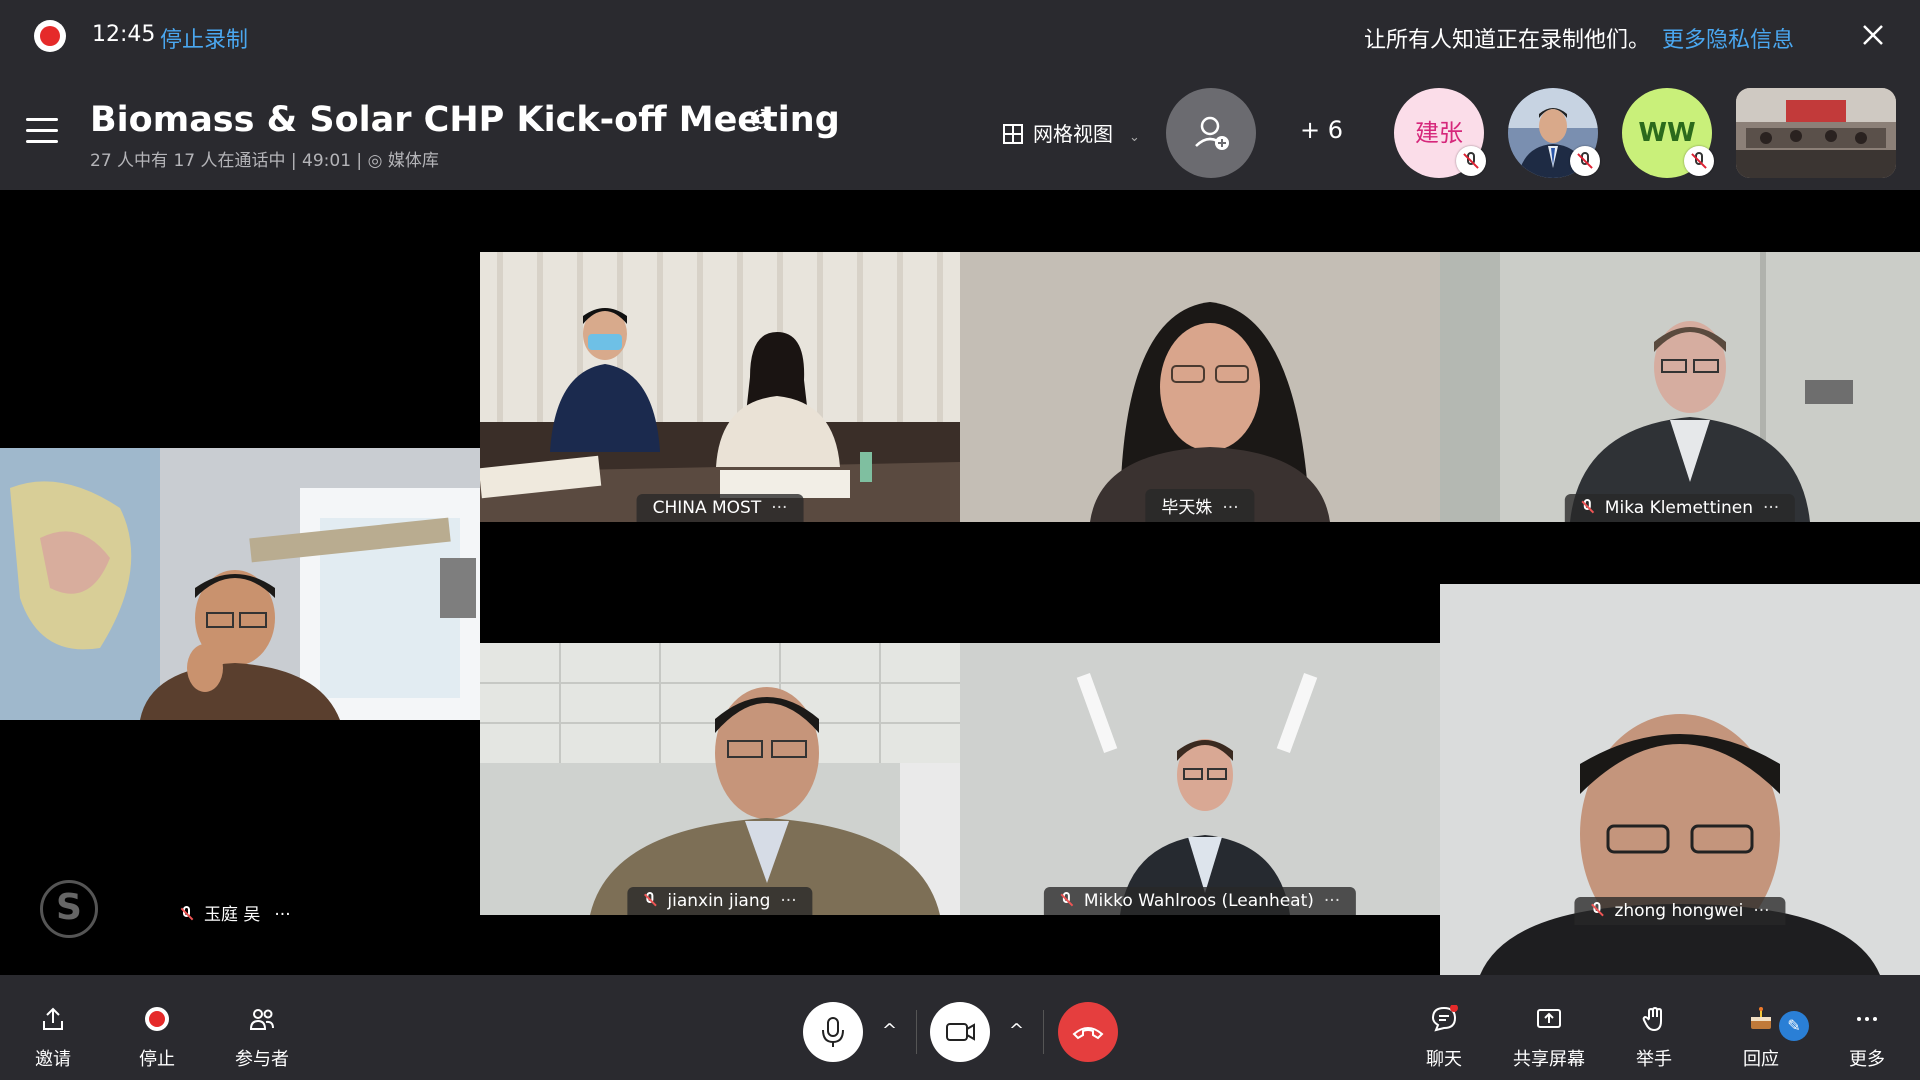 The height and width of the screenshot is (1080, 1920). Describe the element at coordinates (53, 1018) in the screenshot. I see `share-up-icon` at that location.